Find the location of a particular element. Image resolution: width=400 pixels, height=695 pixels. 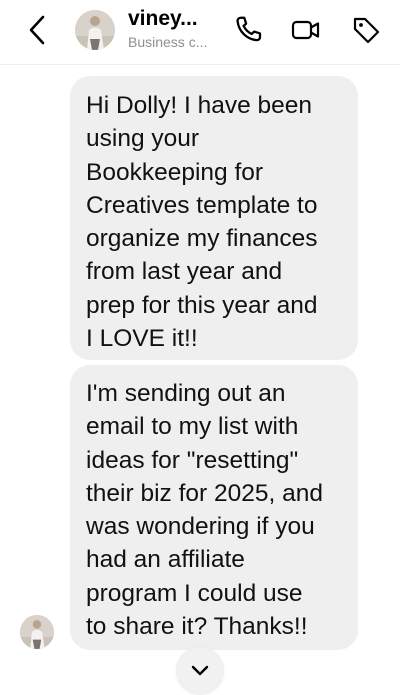

scroll-to-bottom-button is located at coordinates (200, 671).